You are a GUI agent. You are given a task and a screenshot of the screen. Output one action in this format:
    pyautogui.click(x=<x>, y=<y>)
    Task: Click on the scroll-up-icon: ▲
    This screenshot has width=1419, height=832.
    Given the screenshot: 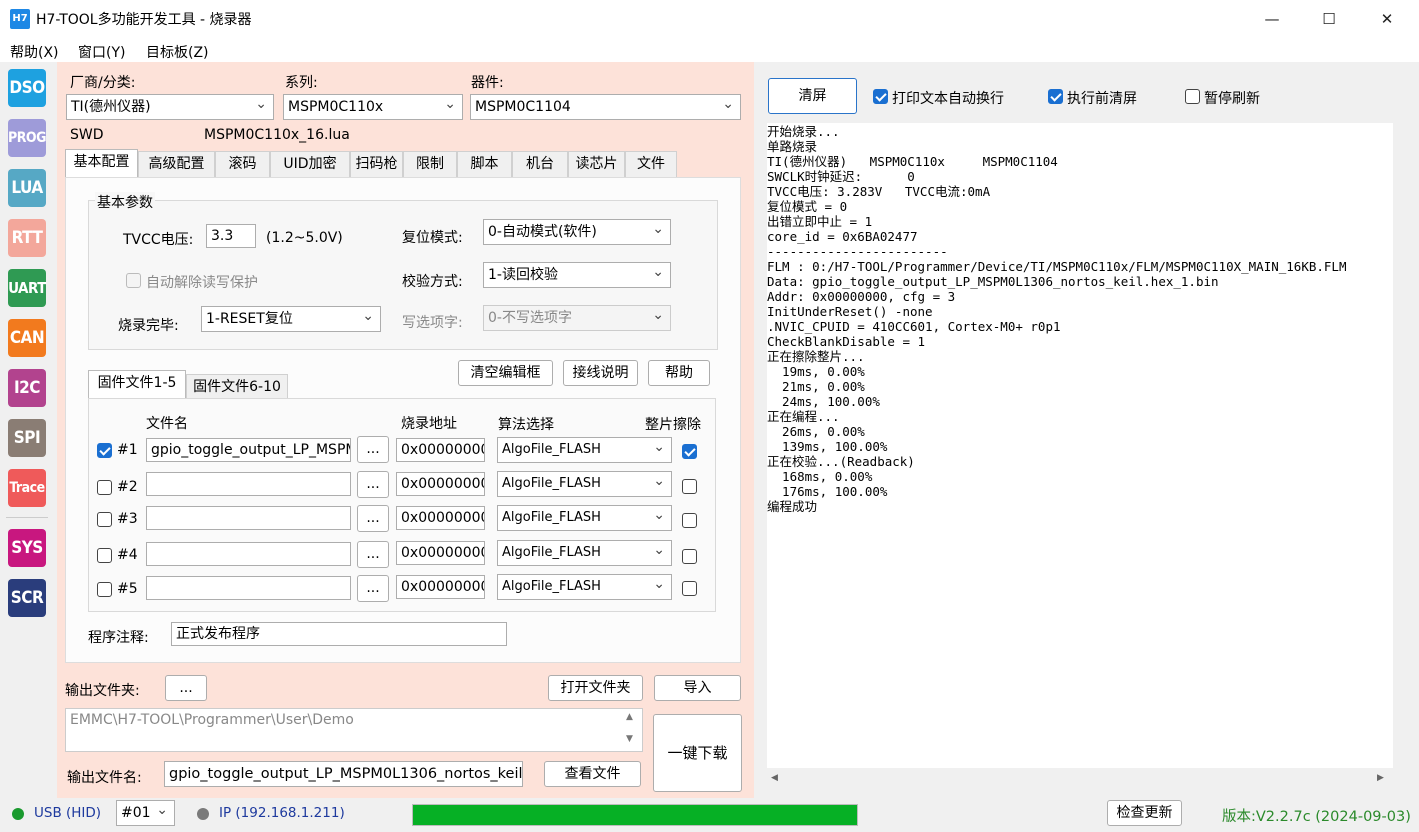 What is the action you would take?
    pyautogui.click(x=629, y=717)
    